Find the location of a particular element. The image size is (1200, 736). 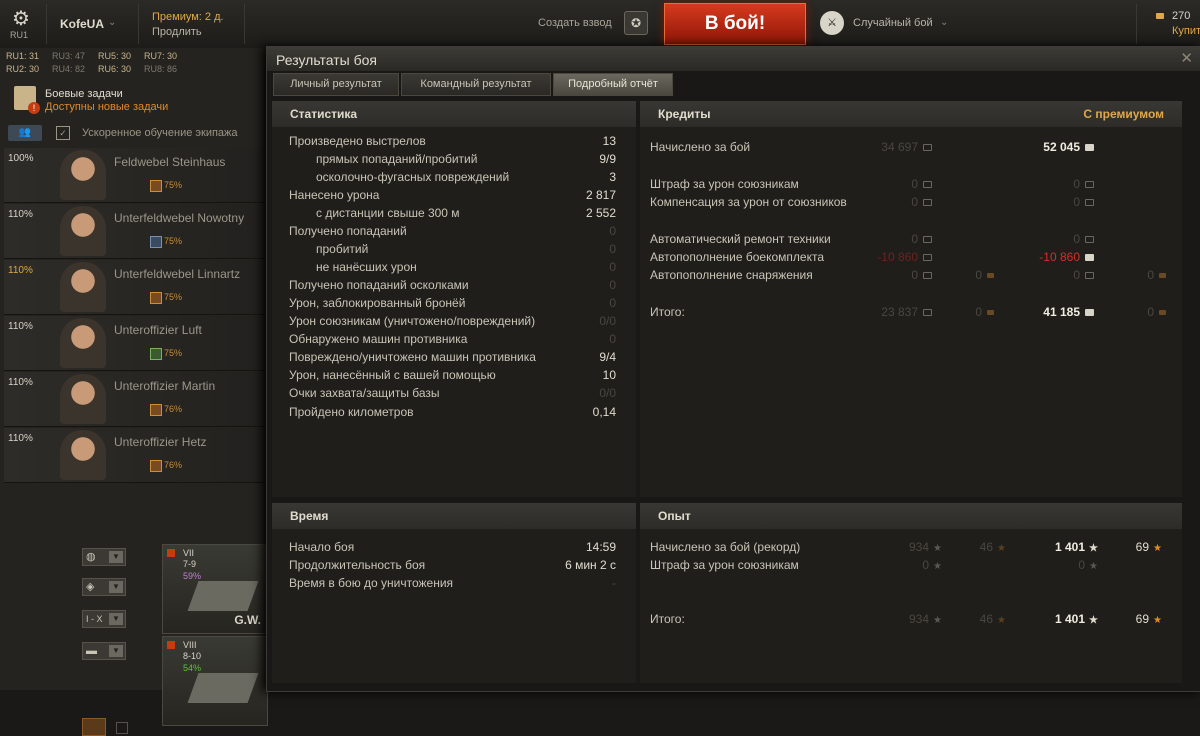

credits-label: Автопополнение боекомплекта is located at coordinates (737, 257).